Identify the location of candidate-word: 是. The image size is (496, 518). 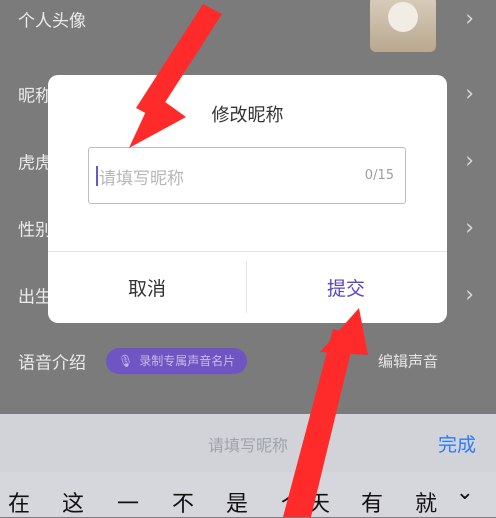
(237, 502).